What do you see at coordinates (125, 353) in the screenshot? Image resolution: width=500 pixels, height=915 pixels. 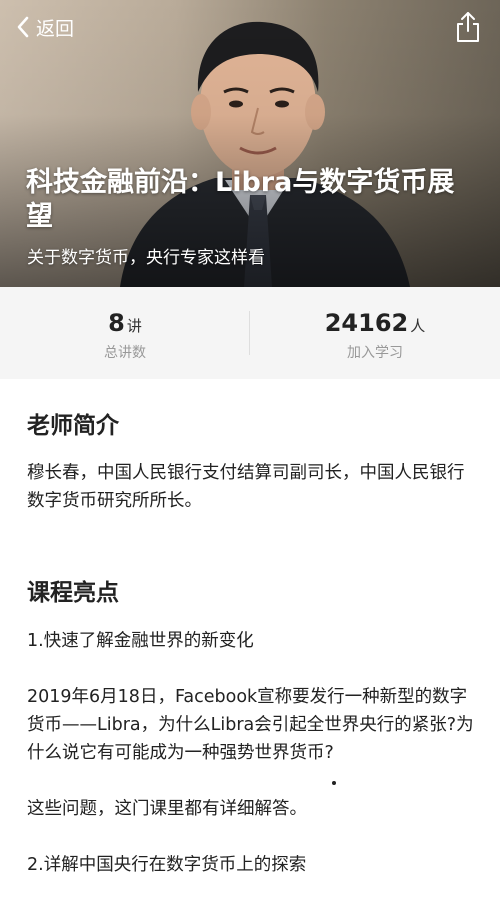 I see `lecture-count-label: 总讲数` at bounding box center [125, 353].